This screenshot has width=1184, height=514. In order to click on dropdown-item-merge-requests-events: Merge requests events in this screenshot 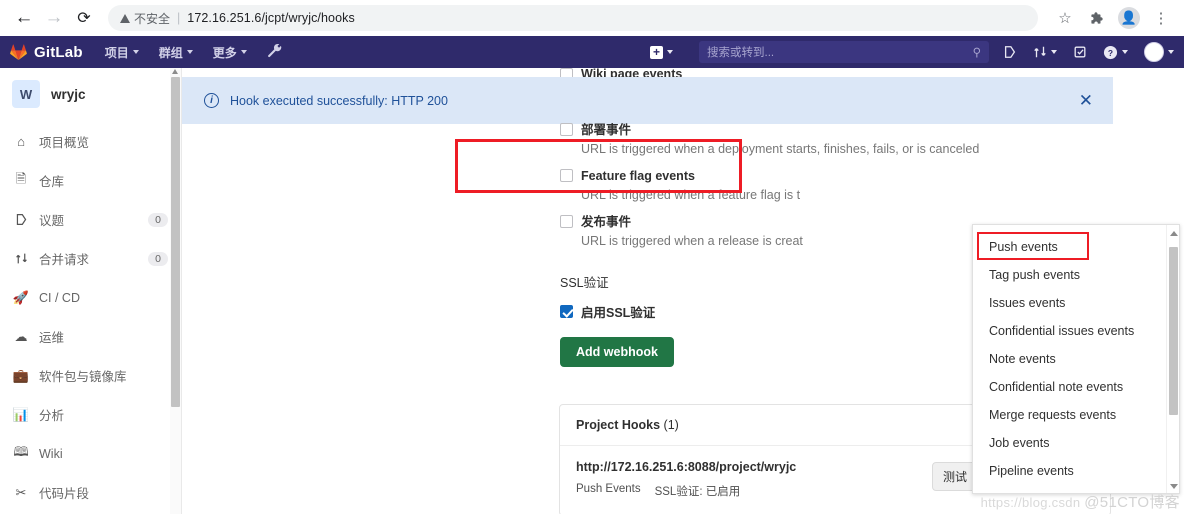, I will do `click(1076, 415)`.